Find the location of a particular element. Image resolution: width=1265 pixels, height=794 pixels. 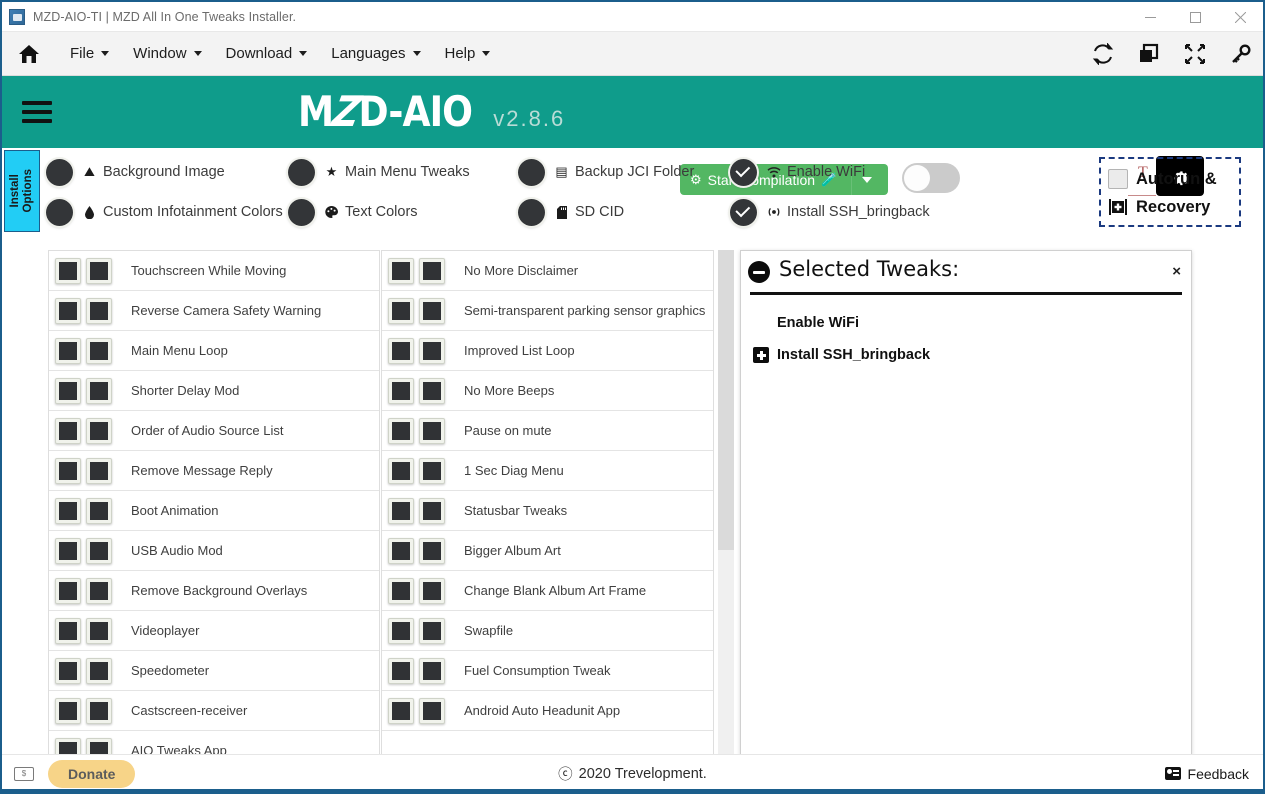

tweak-row: Semi-transparent parking sensor graphics is located at coordinates (547, 311).